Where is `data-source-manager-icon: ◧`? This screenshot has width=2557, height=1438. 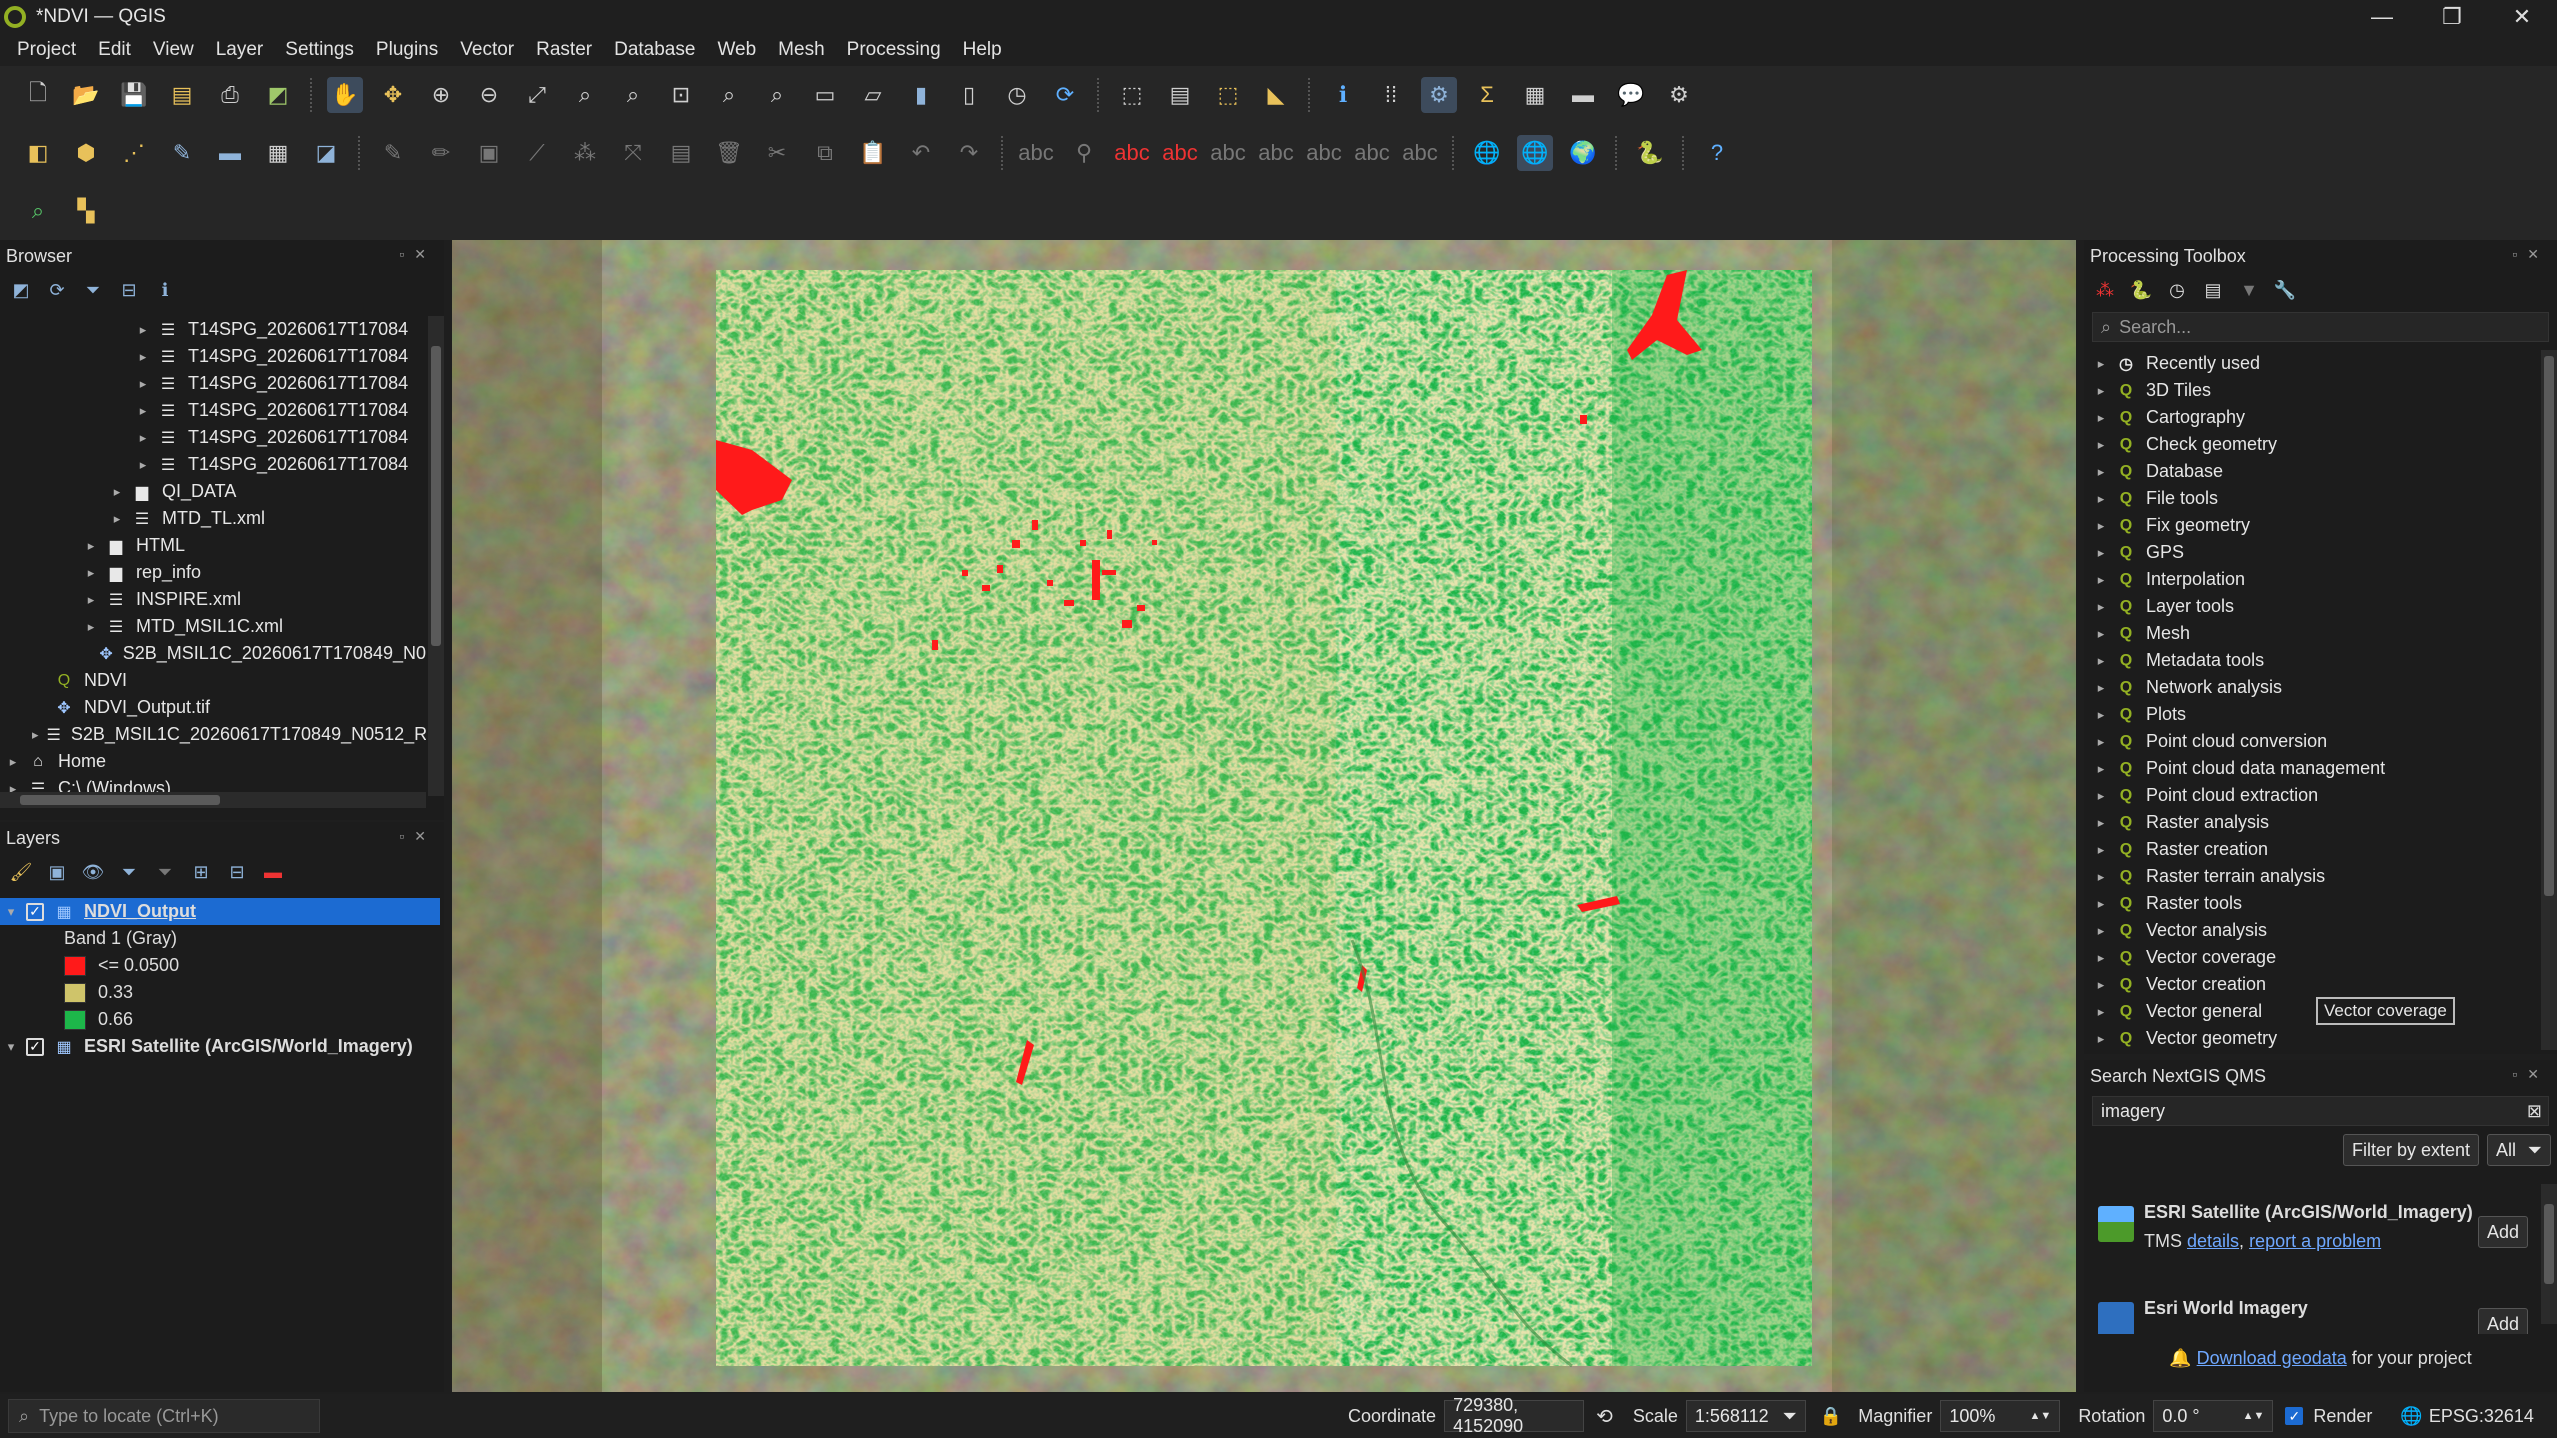 data-source-manager-icon: ◧ is located at coordinates (38, 153).